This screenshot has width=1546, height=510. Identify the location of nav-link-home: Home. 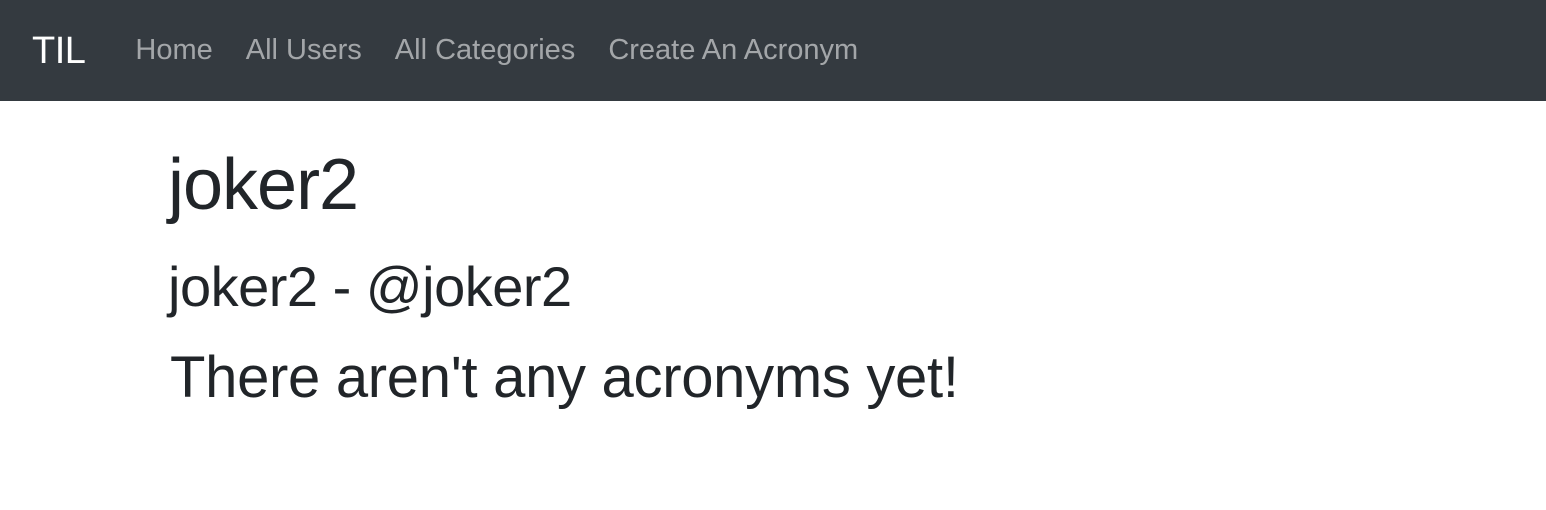
(173, 50).